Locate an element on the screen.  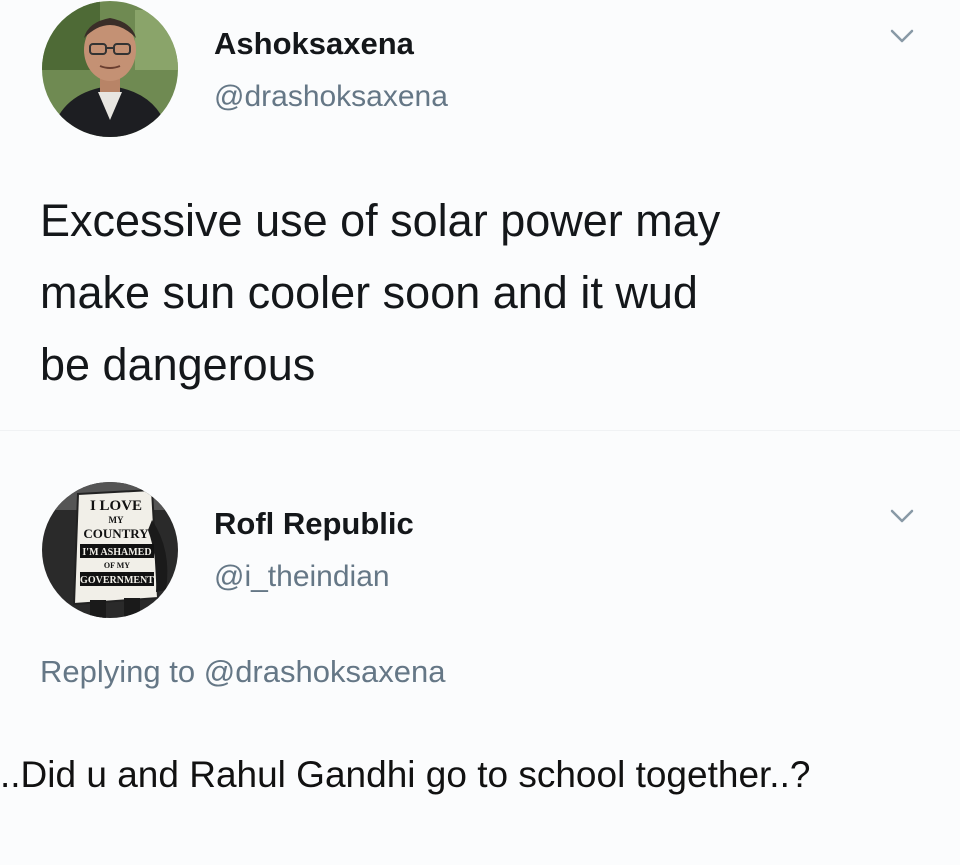
sign-text: GOVERNMENT is located at coordinates (117, 580).